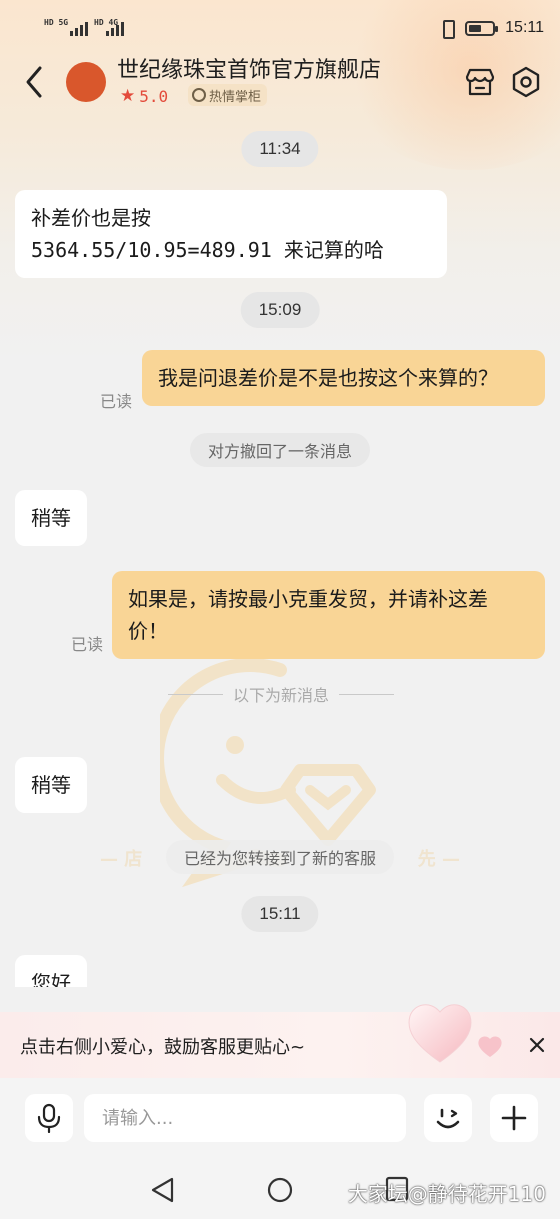 The height and width of the screenshot is (1219, 560). Describe the element at coordinates (524, 27) in the screenshot. I see `clock: 15:11` at that location.